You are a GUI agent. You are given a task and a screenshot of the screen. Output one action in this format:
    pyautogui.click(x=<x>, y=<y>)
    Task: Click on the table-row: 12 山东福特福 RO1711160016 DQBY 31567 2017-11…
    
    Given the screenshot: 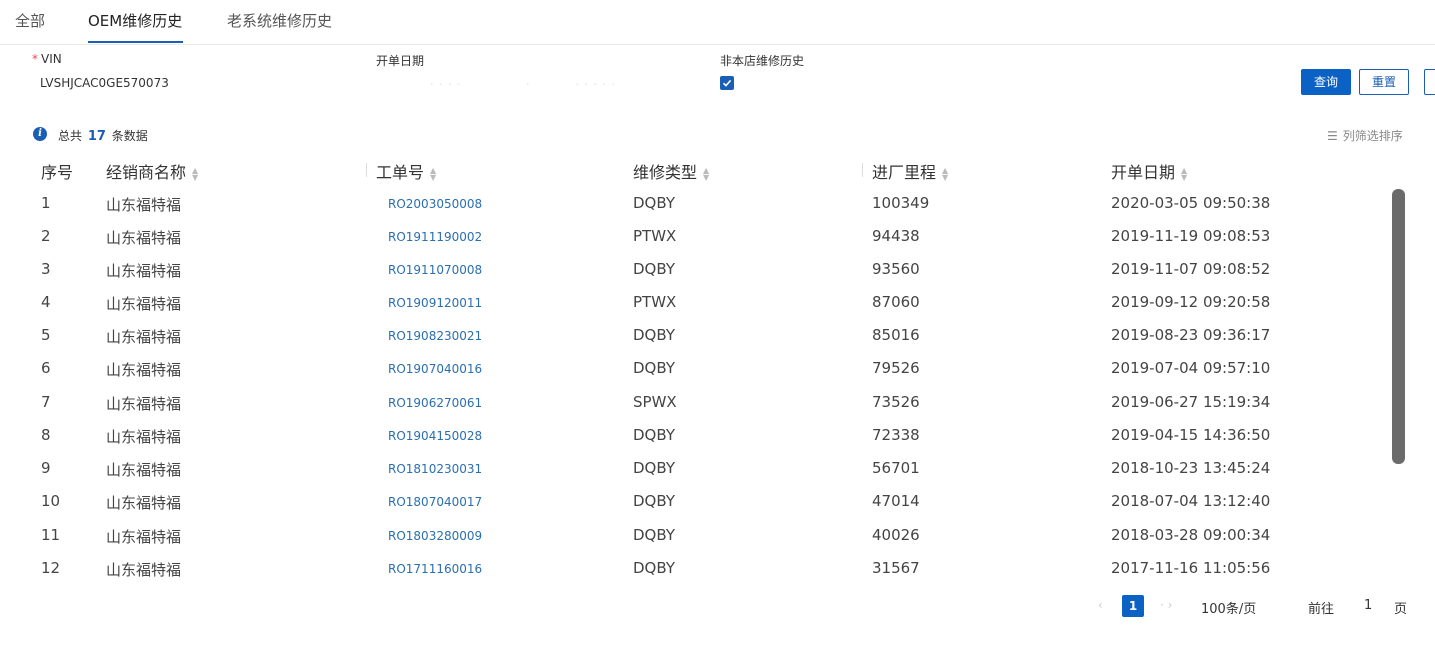 What is the action you would take?
    pyautogui.click(x=695, y=575)
    